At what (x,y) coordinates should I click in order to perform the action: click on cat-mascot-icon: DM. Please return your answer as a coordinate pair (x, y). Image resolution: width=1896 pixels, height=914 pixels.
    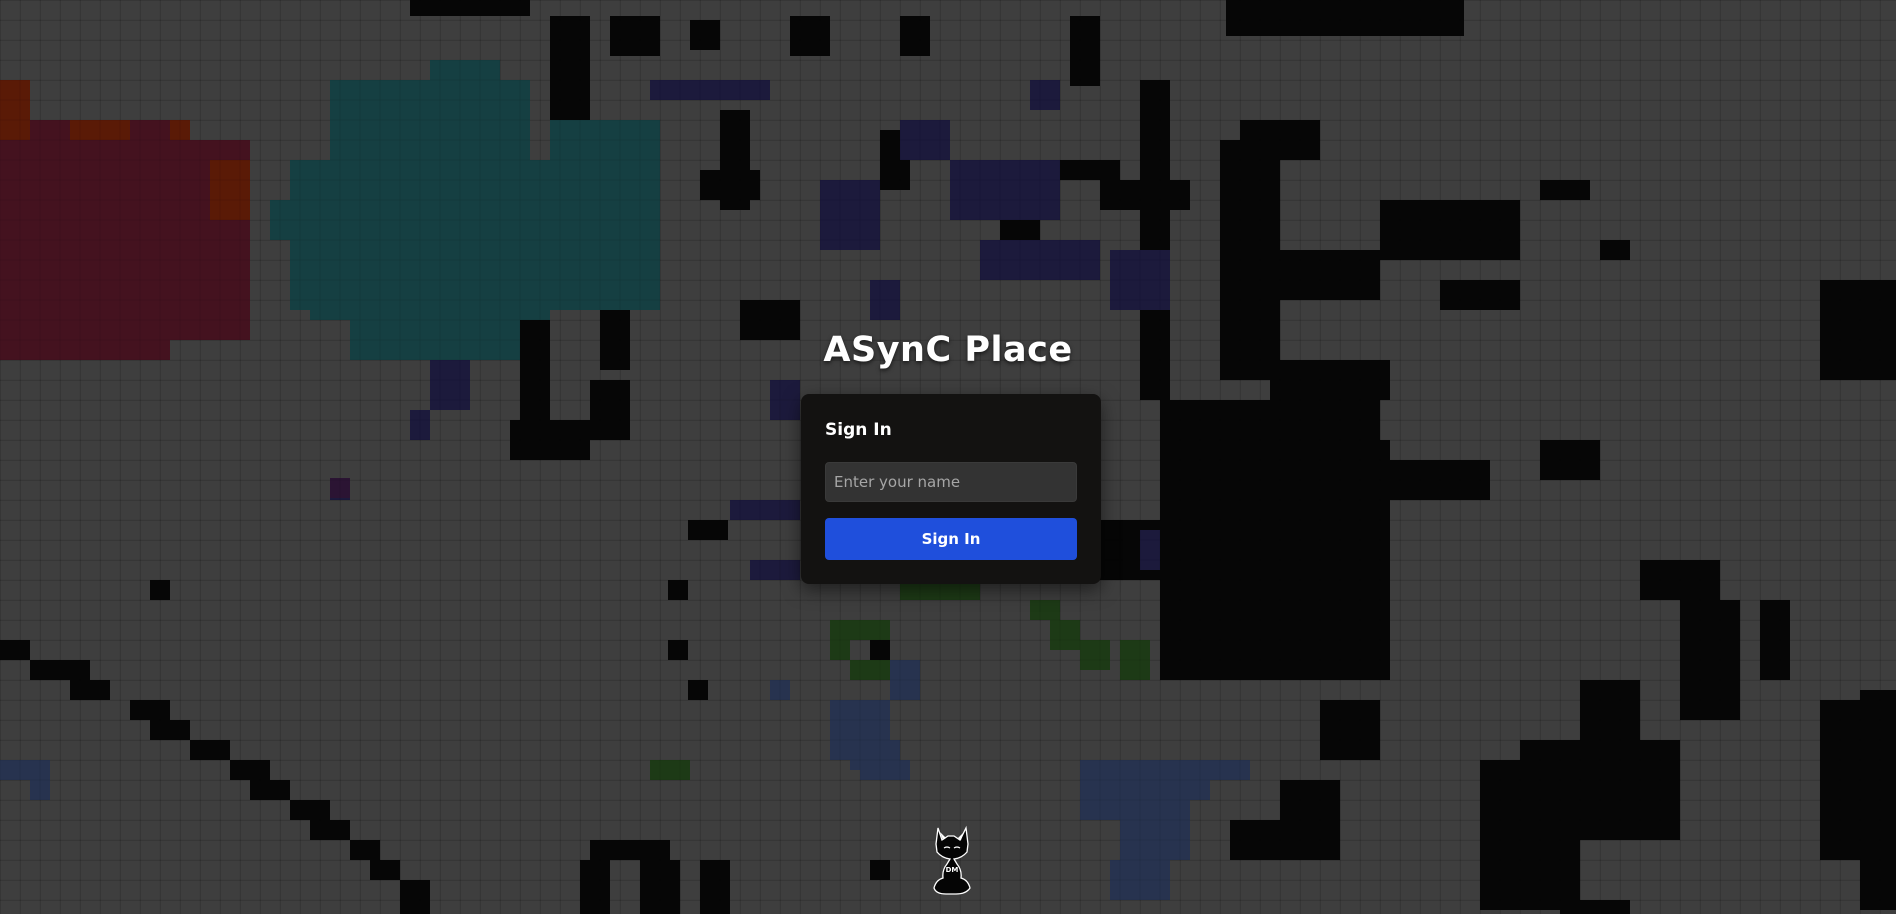
    Looking at the image, I should click on (952, 857).